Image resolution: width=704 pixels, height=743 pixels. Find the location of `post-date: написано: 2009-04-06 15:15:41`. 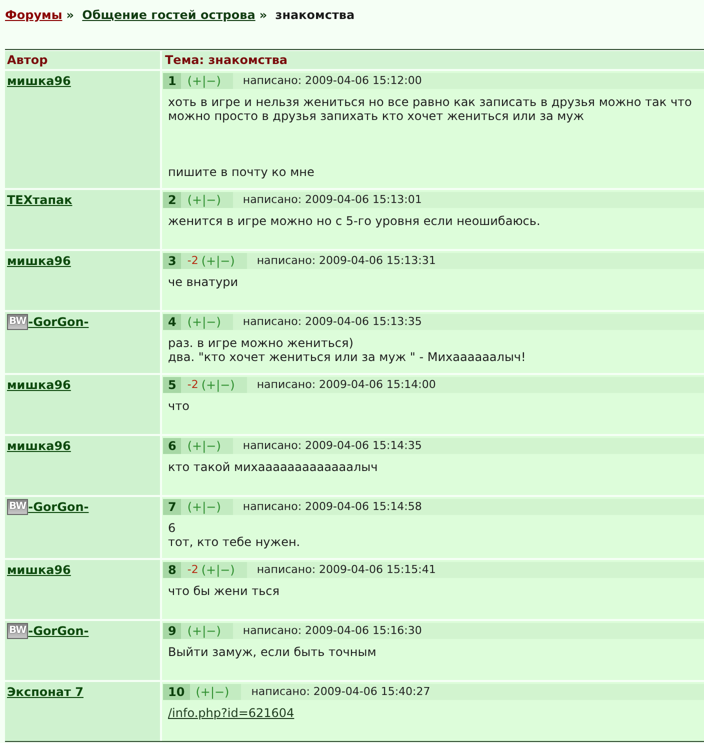

post-date: написано: 2009-04-06 15:15:41 is located at coordinates (475, 570).